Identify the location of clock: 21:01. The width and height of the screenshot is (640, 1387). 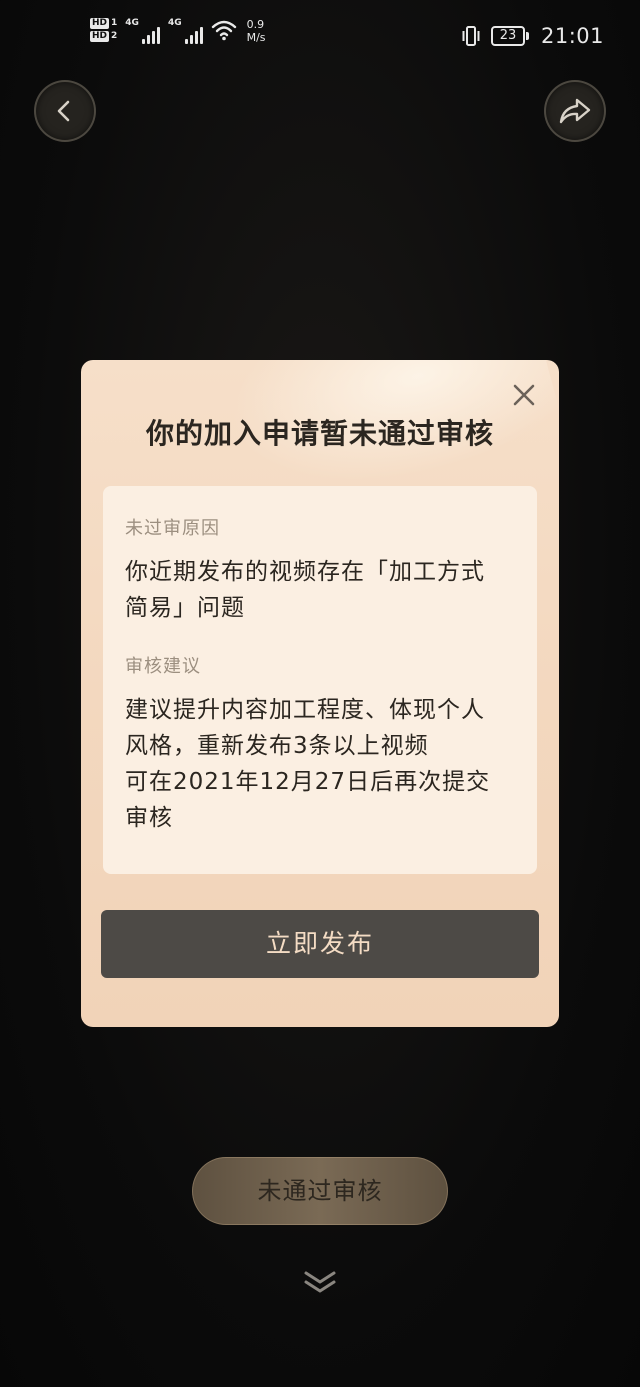
(572, 36).